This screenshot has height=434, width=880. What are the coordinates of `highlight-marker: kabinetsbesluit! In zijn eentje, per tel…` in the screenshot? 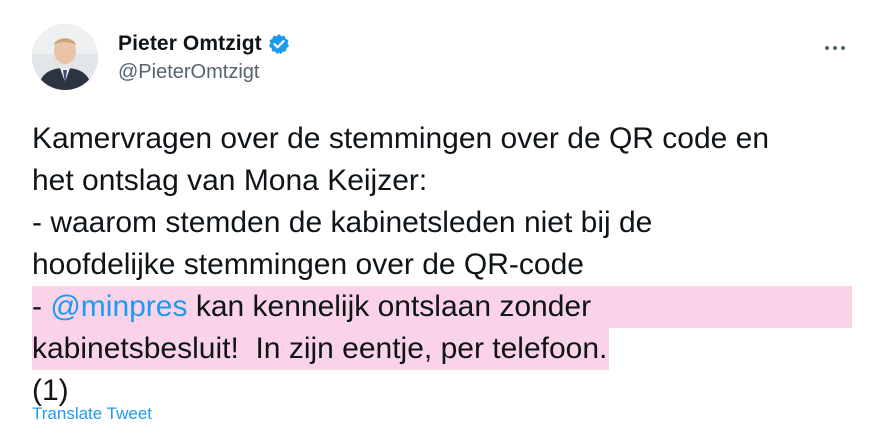 It's located at (321, 349).